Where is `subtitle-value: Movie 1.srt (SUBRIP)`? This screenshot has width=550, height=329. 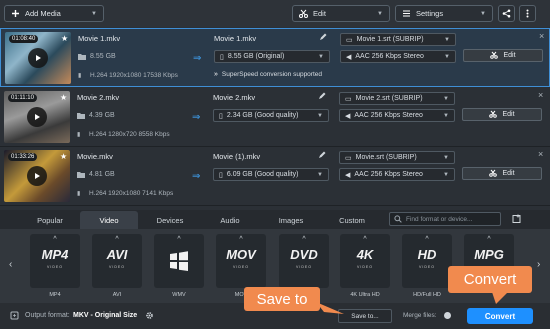
subtitle-value: Movie 1.srt (SUBRIP) is located at coordinates (390, 39).